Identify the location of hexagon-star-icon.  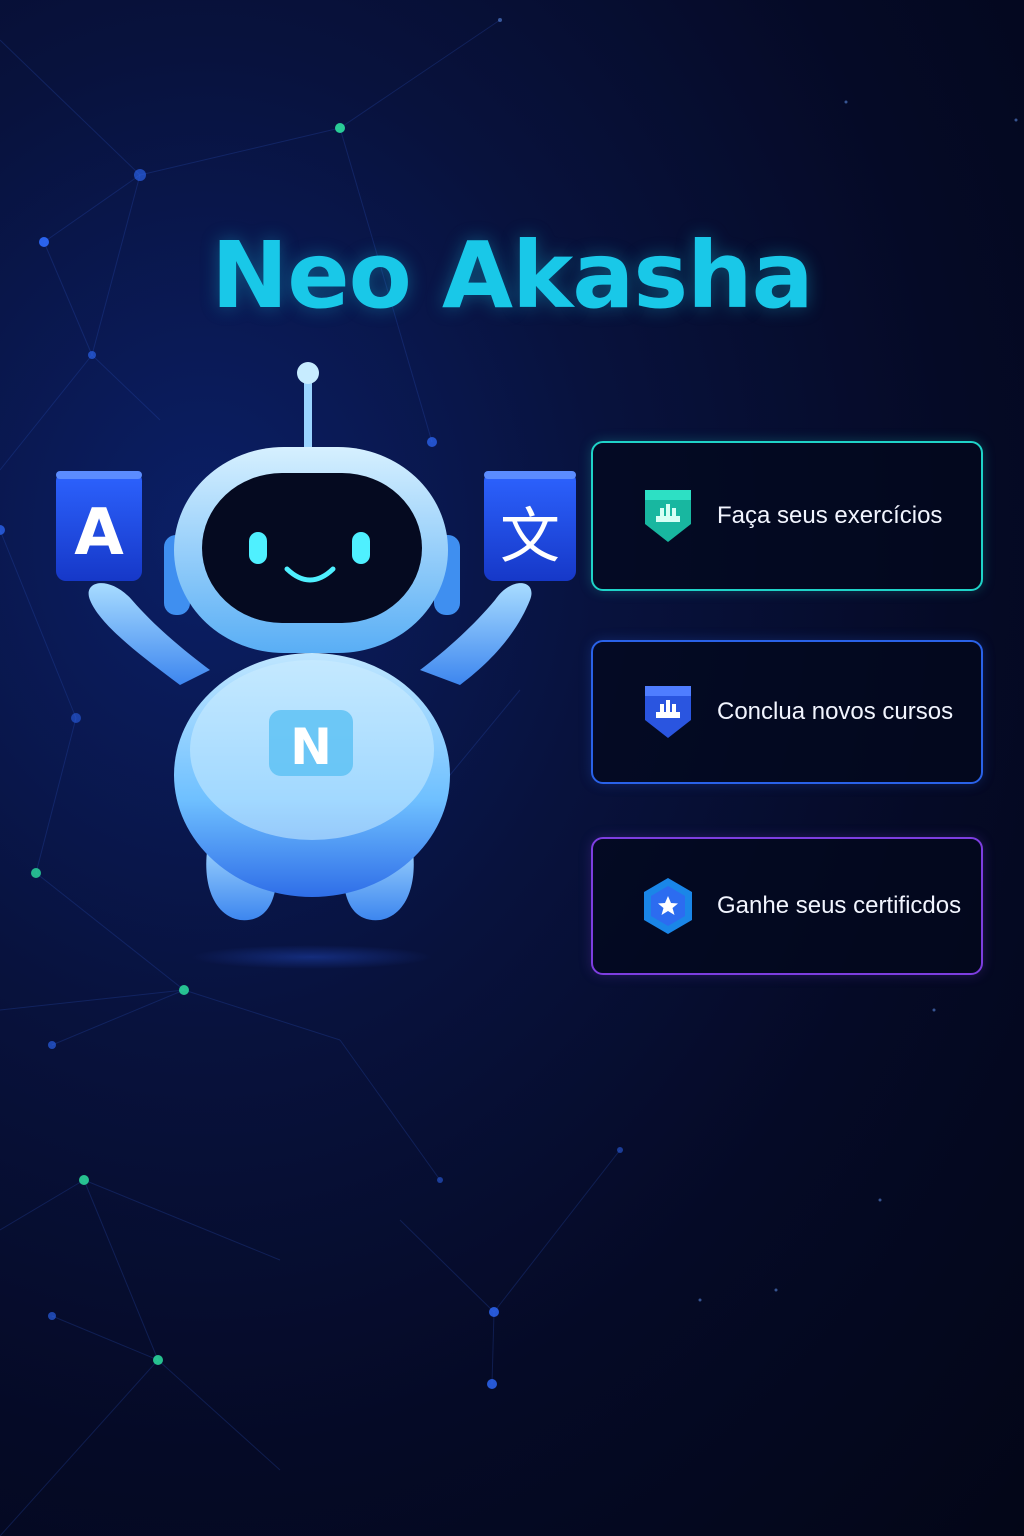
(668, 906).